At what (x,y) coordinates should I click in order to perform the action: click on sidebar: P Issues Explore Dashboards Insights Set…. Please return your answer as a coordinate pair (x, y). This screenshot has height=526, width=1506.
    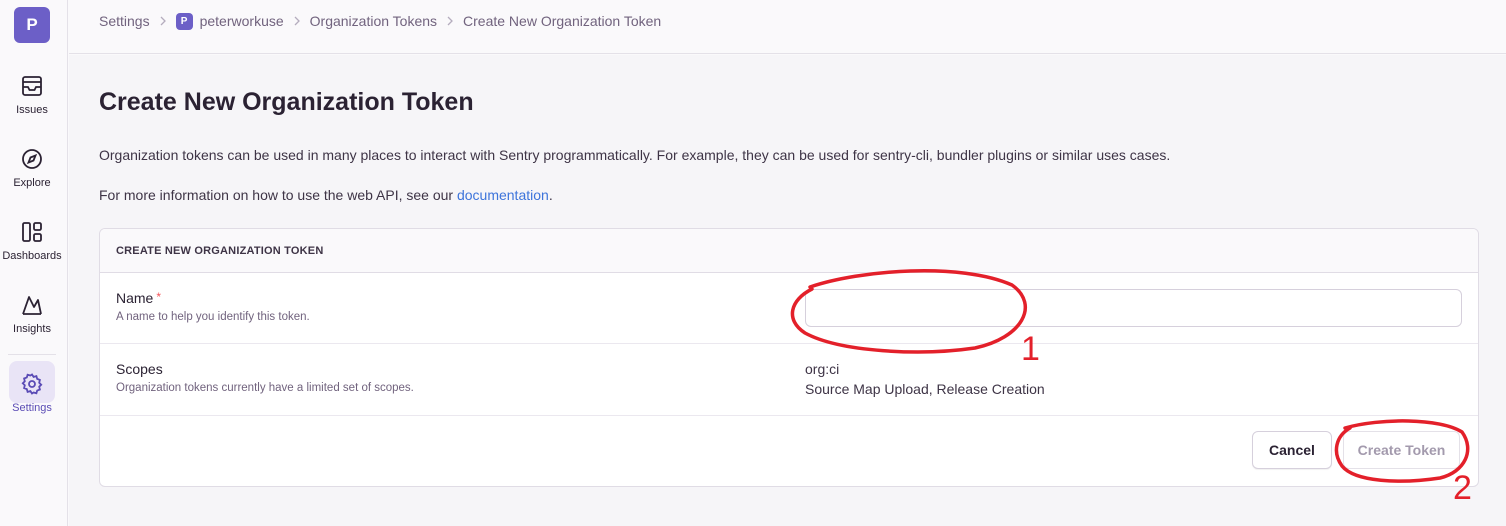
    Looking at the image, I should click on (34, 263).